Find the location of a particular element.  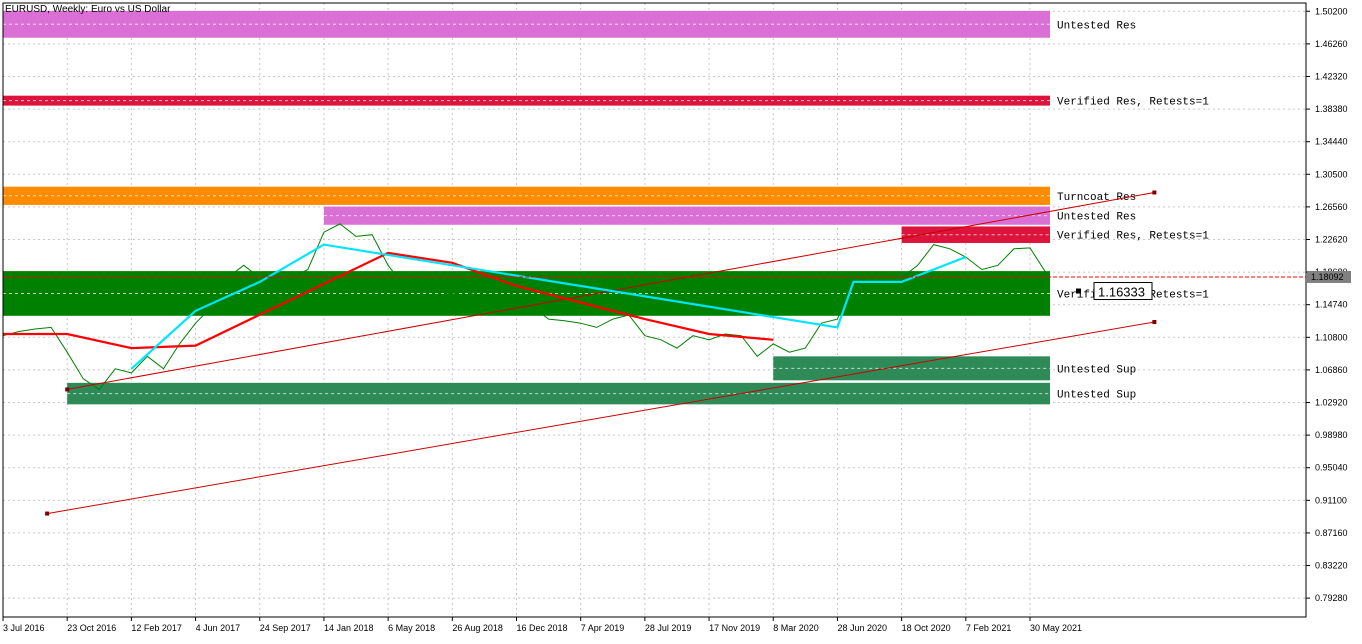

price-axis-label: 1.50200 is located at coordinates (1331, 11).